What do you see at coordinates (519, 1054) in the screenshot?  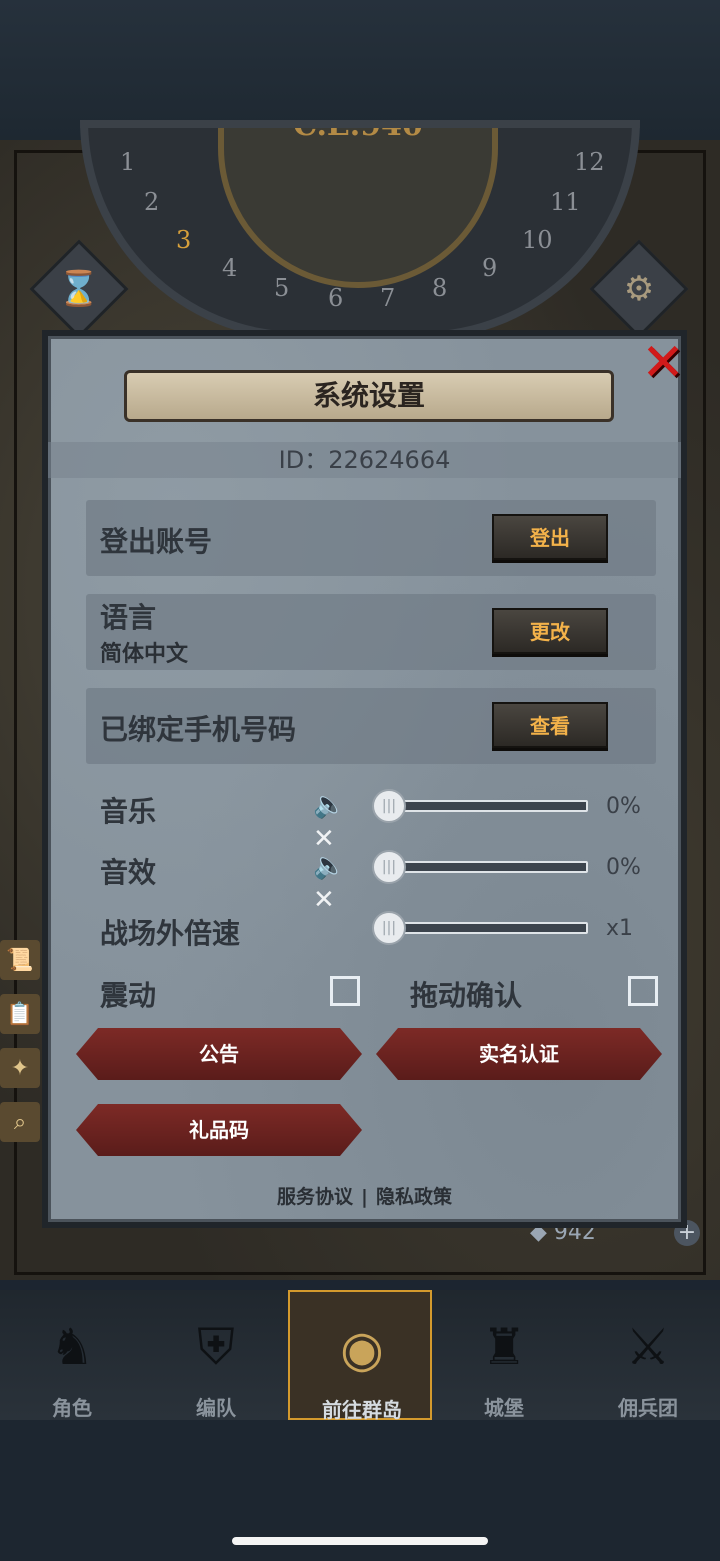 I see `realname-verify-button: 实名认证` at bounding box center [519, 1054].